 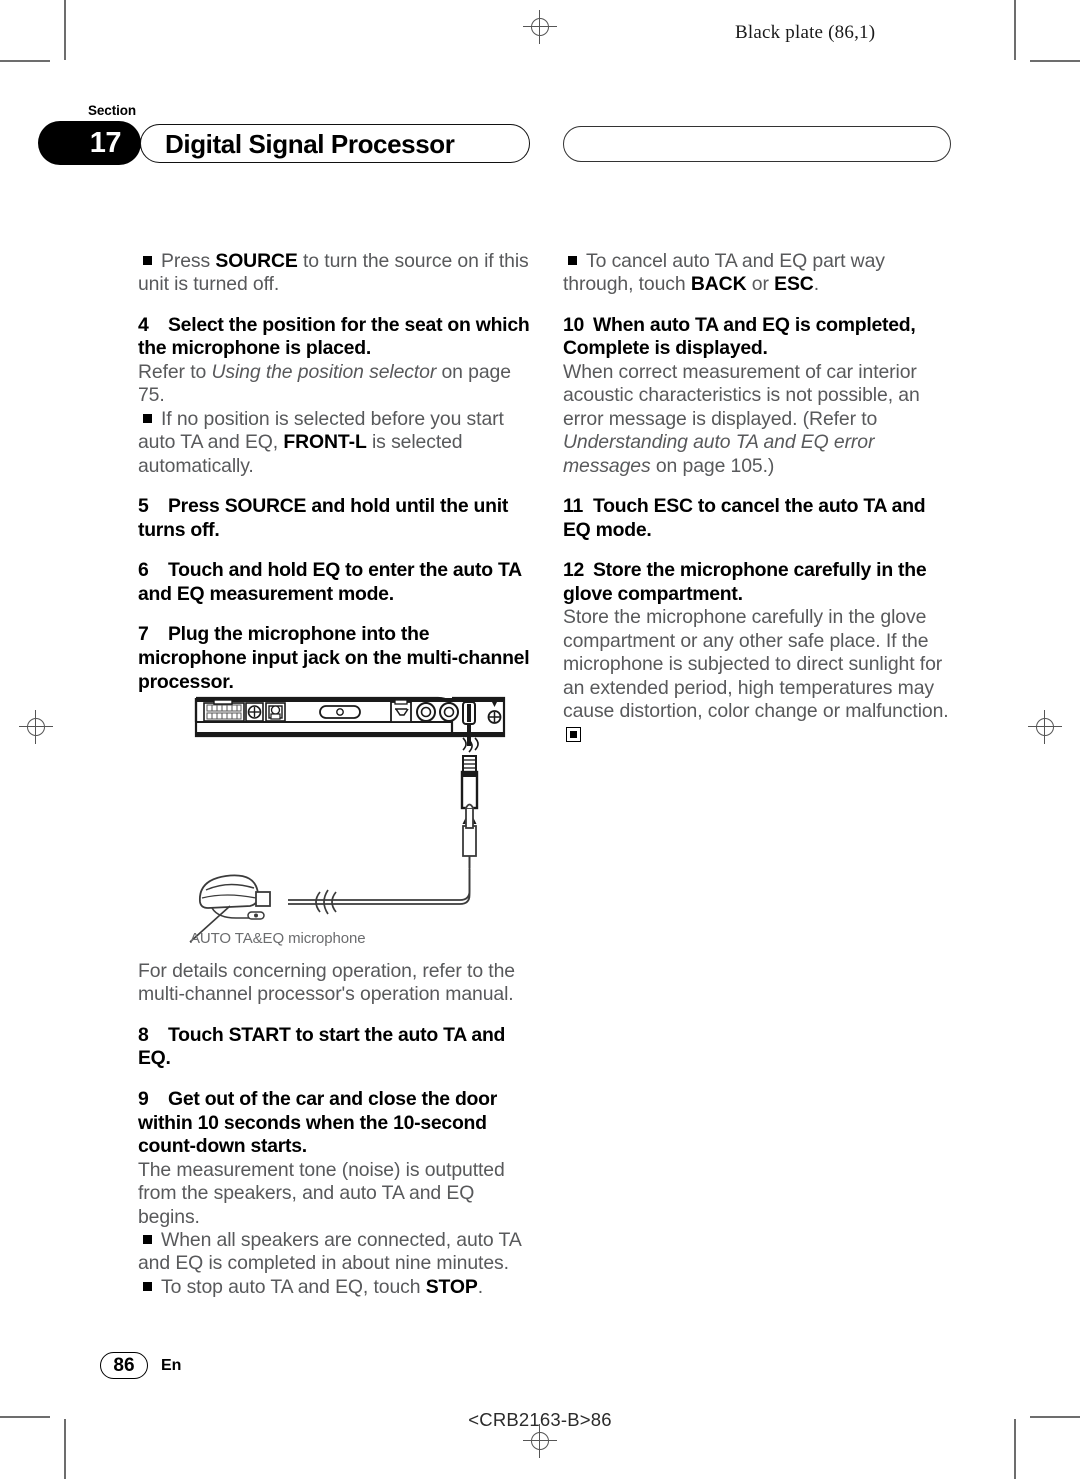 I want to click on section-word-label: Section, so click(x=112, y=110).